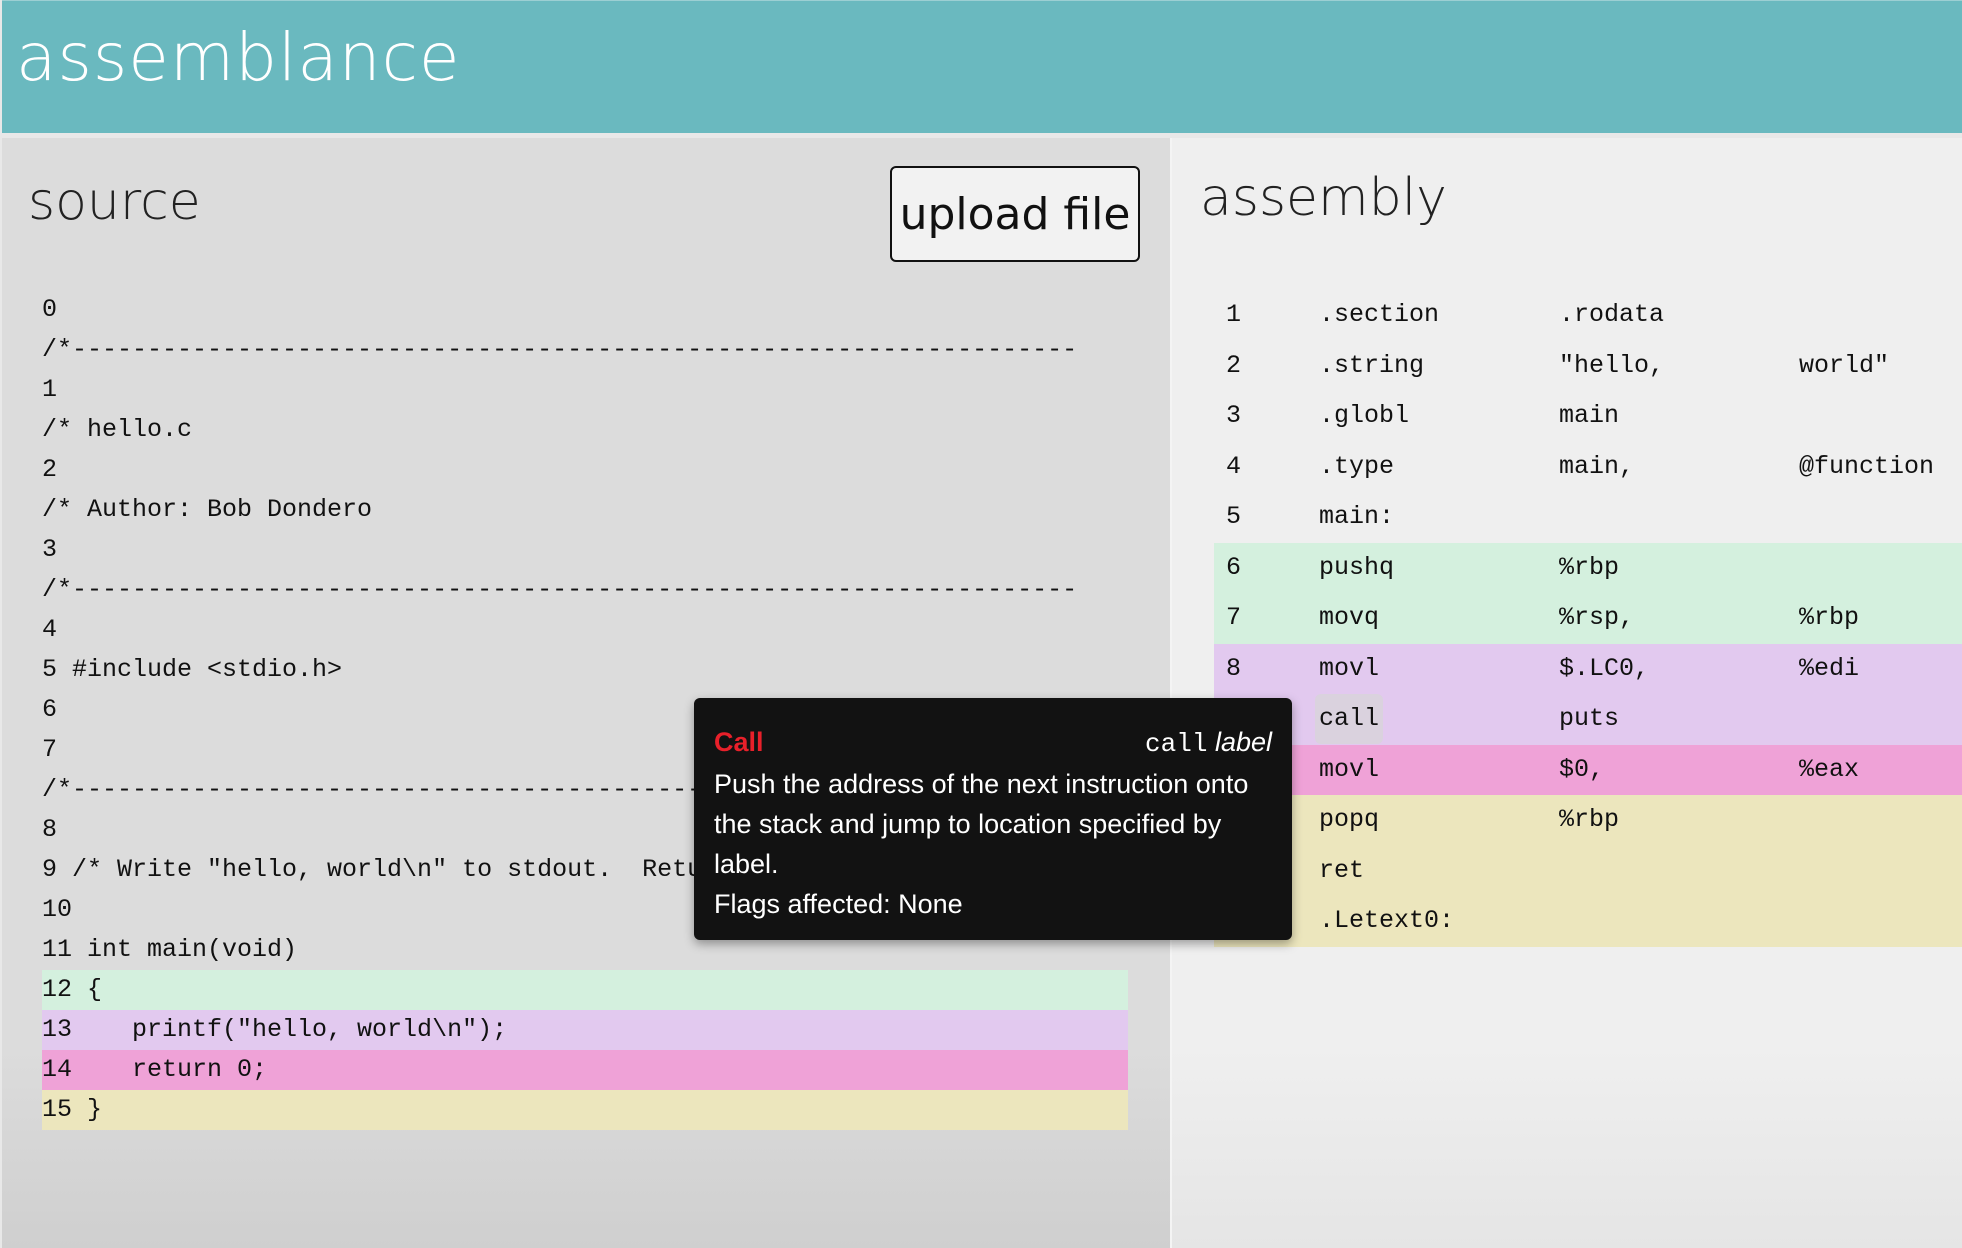  I want to click on source-line: 0, so click(585, 310).